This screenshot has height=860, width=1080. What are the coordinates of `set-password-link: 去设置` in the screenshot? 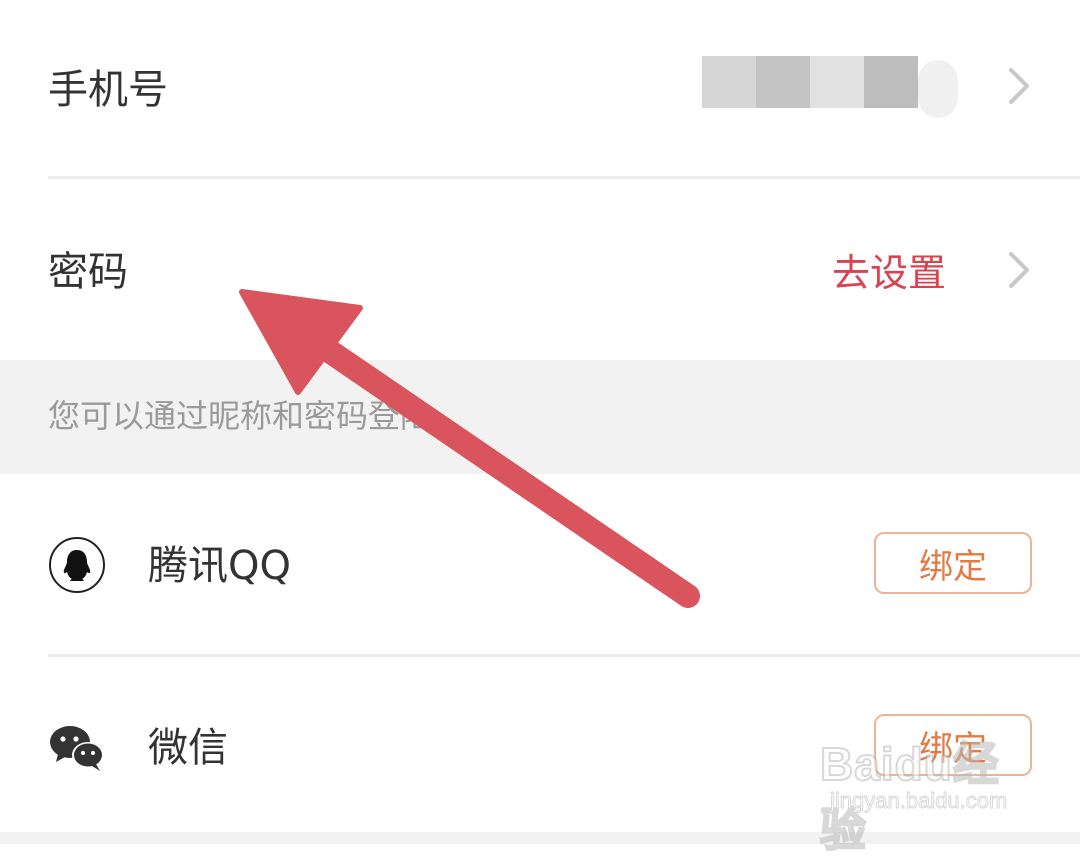 It's located at (889, 273).